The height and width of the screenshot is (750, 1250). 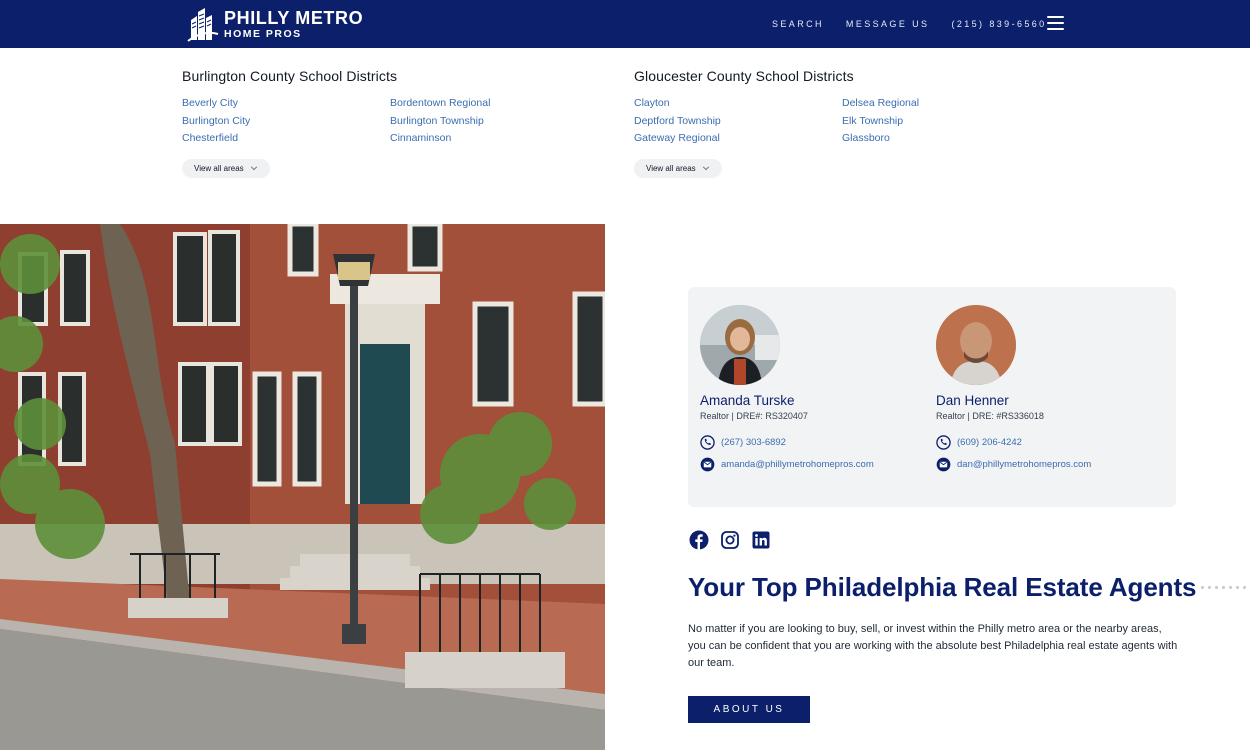 I want to click on scroll-indicator-dots, so click(x=1225, y=587).